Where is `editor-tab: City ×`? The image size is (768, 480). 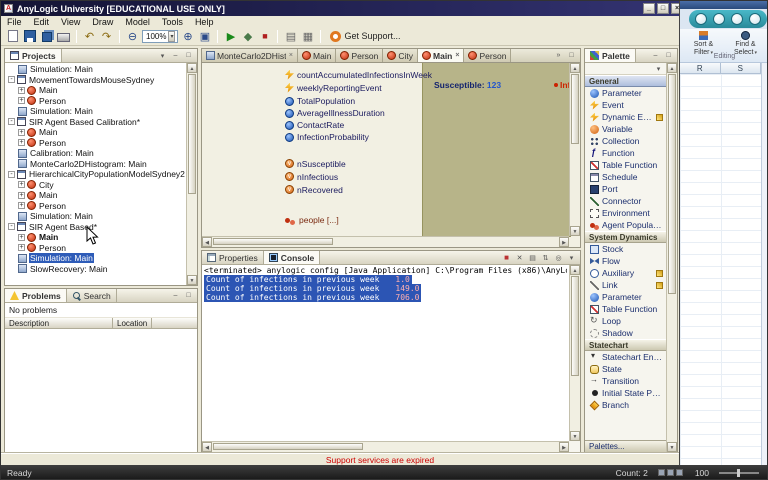
editor-tab: City × is located at coordinates (401, 55).